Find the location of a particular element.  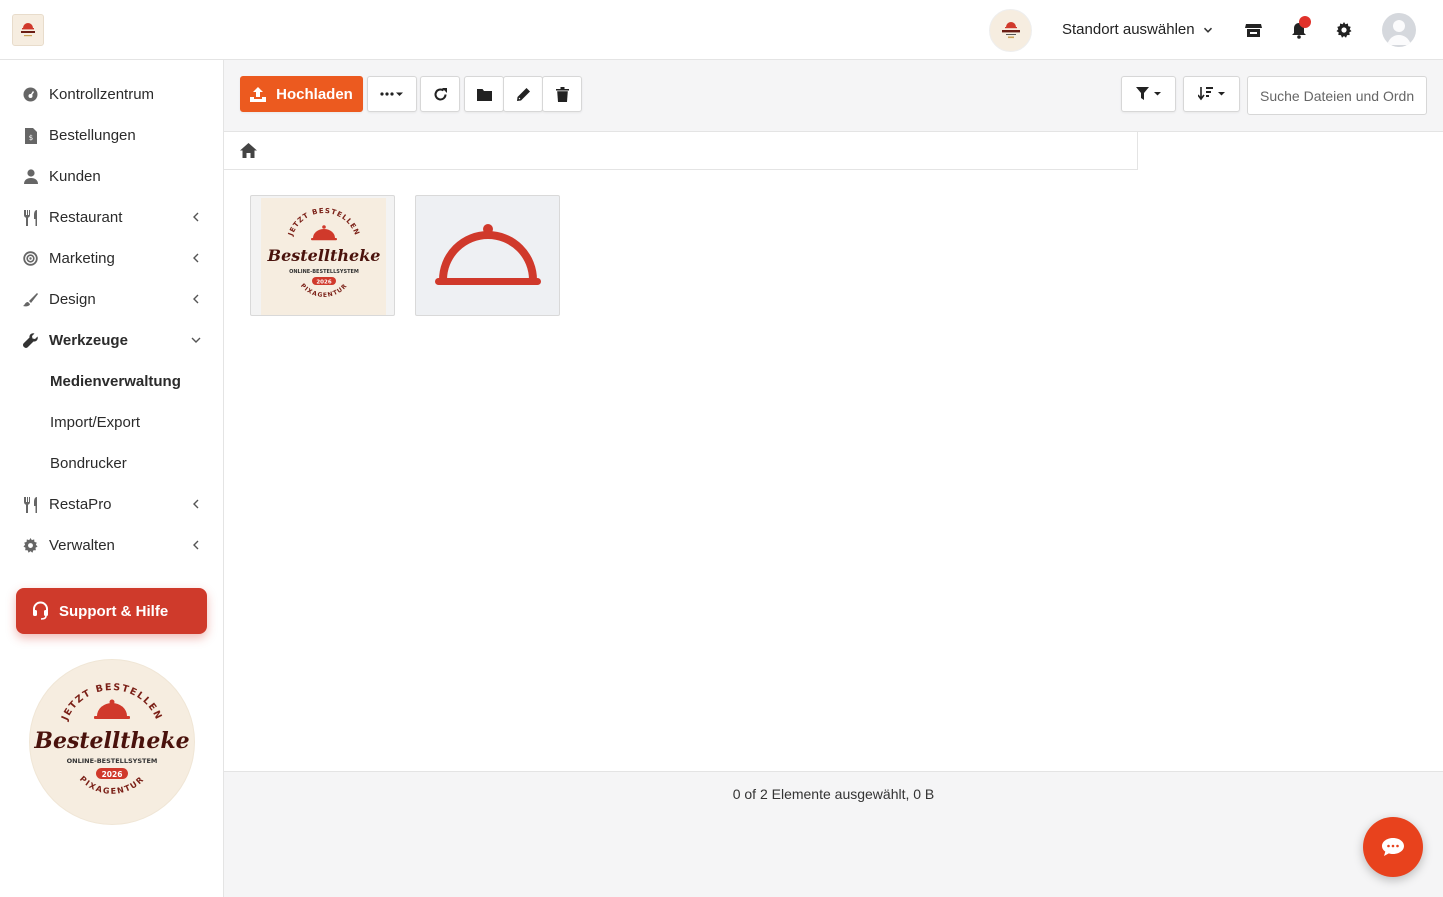

new-folder-button is located at coordinates (484, 94).